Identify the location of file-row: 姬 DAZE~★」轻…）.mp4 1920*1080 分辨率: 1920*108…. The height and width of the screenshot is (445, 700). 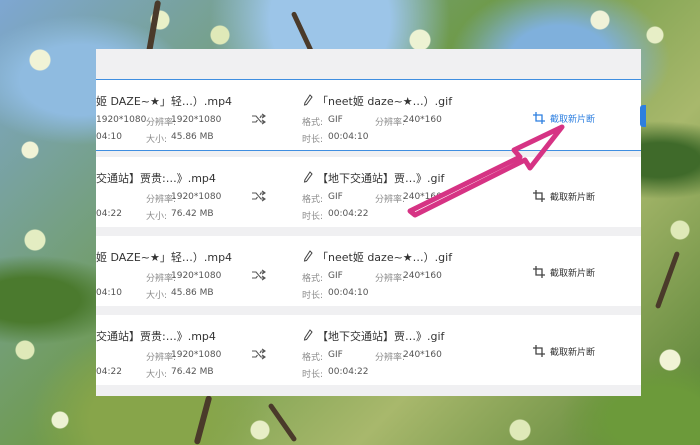
(368, 115).